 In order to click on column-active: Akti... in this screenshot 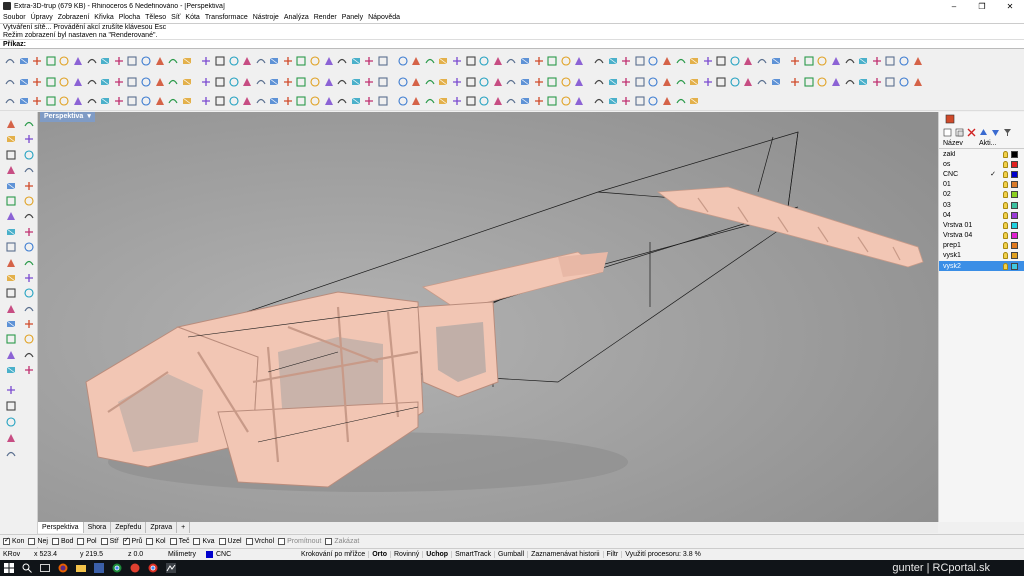, I will do `click(988, 143)`.